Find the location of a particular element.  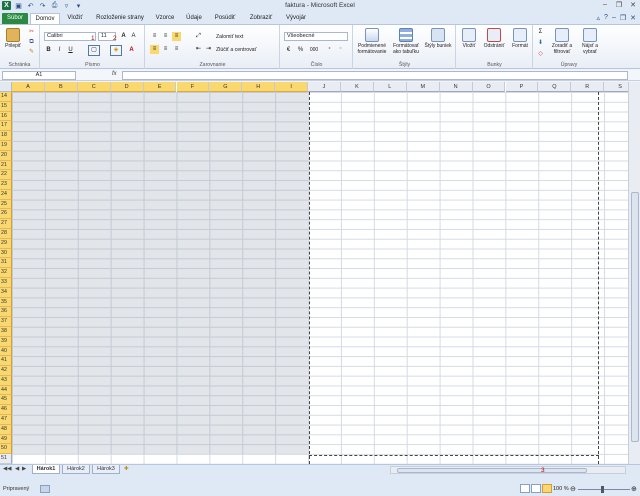

font-color-icon: A is located at coordinates (131, 50).